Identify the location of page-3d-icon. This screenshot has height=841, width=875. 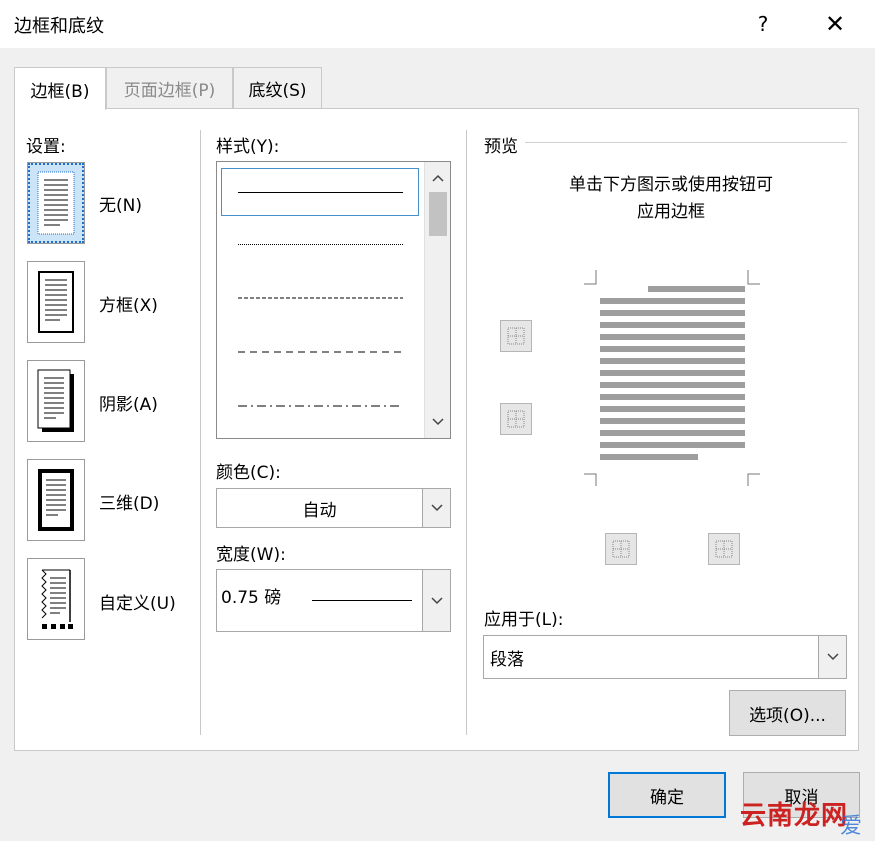
(56, 500).